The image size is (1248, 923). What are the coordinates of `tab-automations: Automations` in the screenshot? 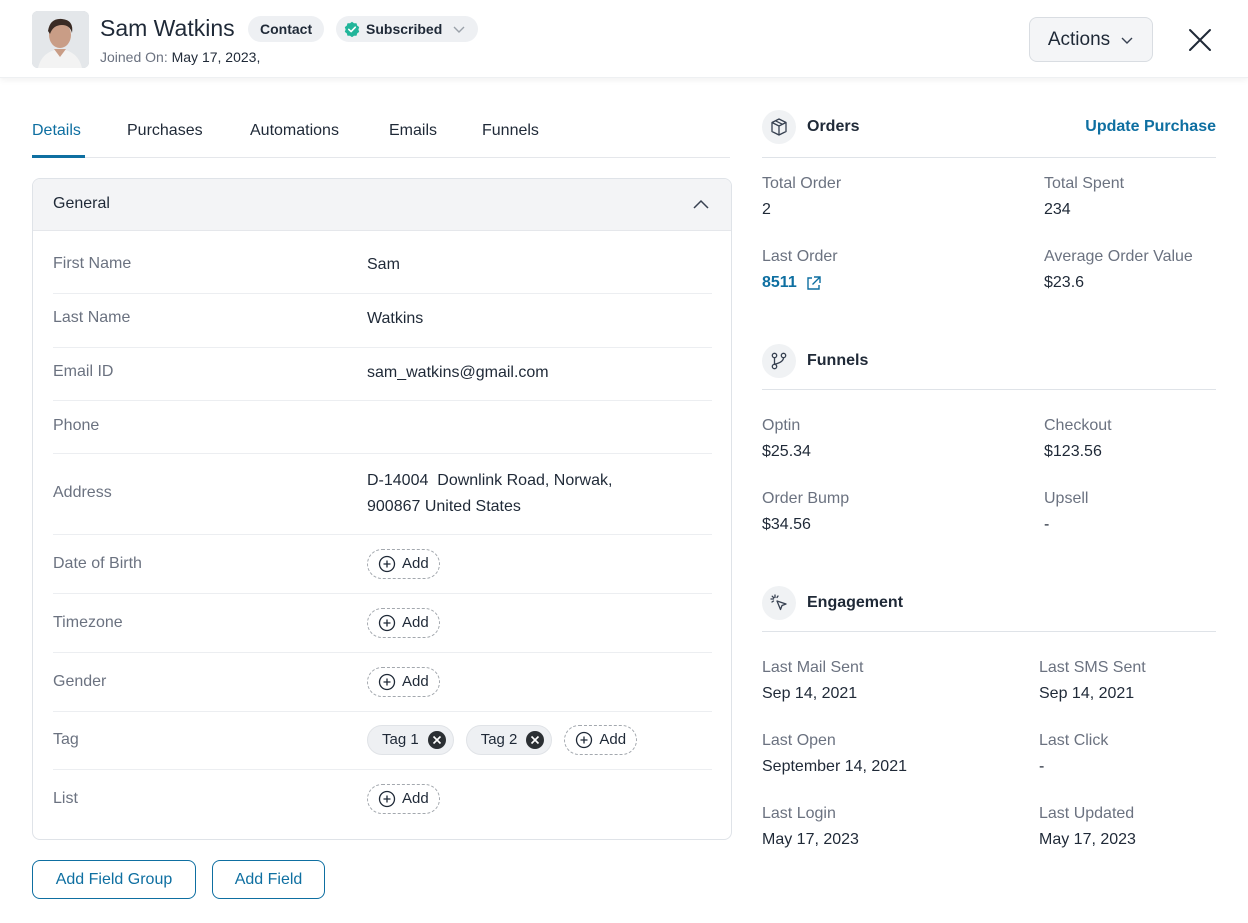 It's located at (294, 131).